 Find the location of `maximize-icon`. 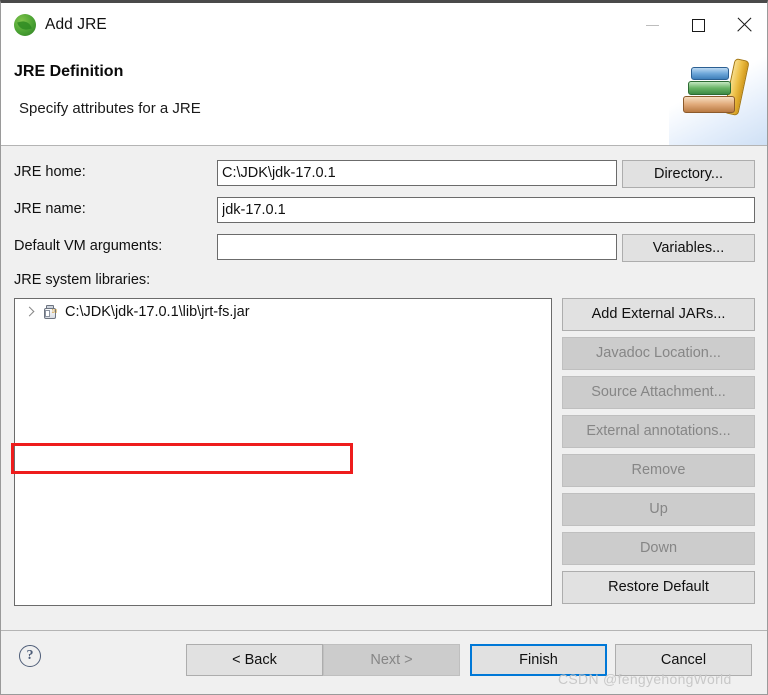

maximize-icon is located at coordinates (698, 25).